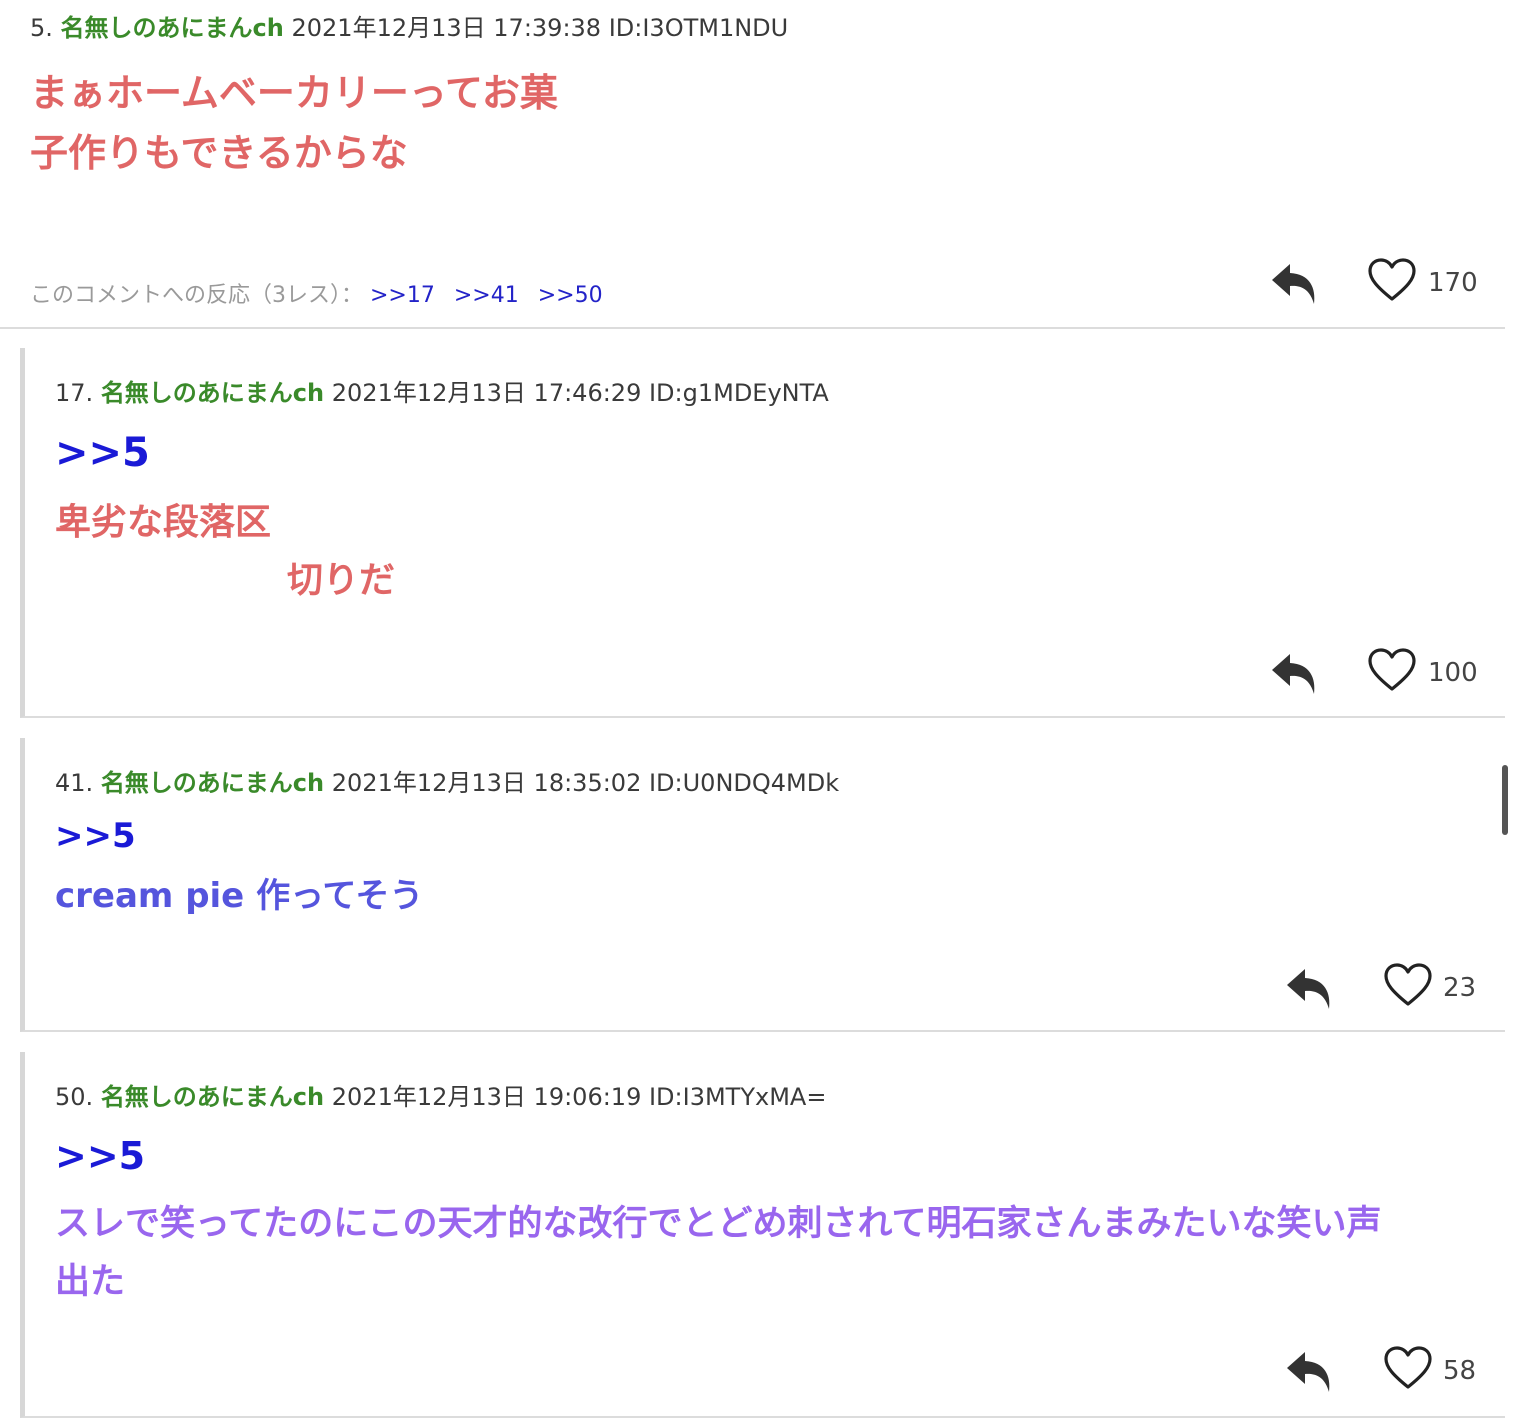  Describe the element at coordinates (74, 1097) in the screenshot. I see `comment-number: 50.` at that location.